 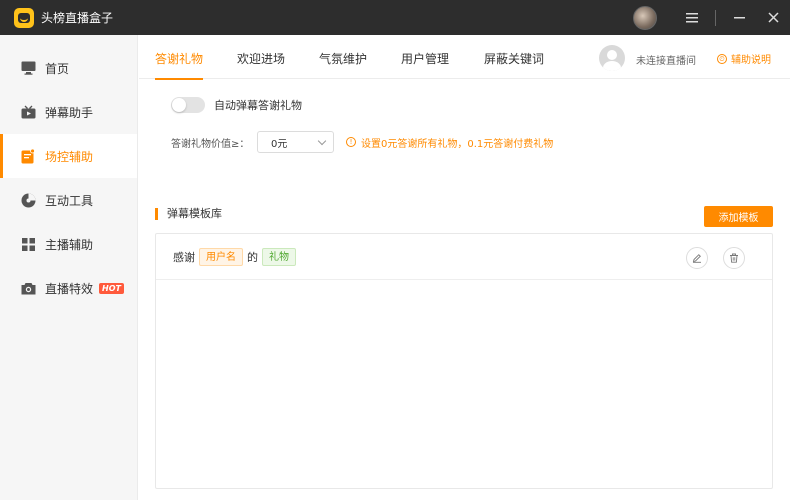 I want to click on menu-button, so click(x=692, y=17).